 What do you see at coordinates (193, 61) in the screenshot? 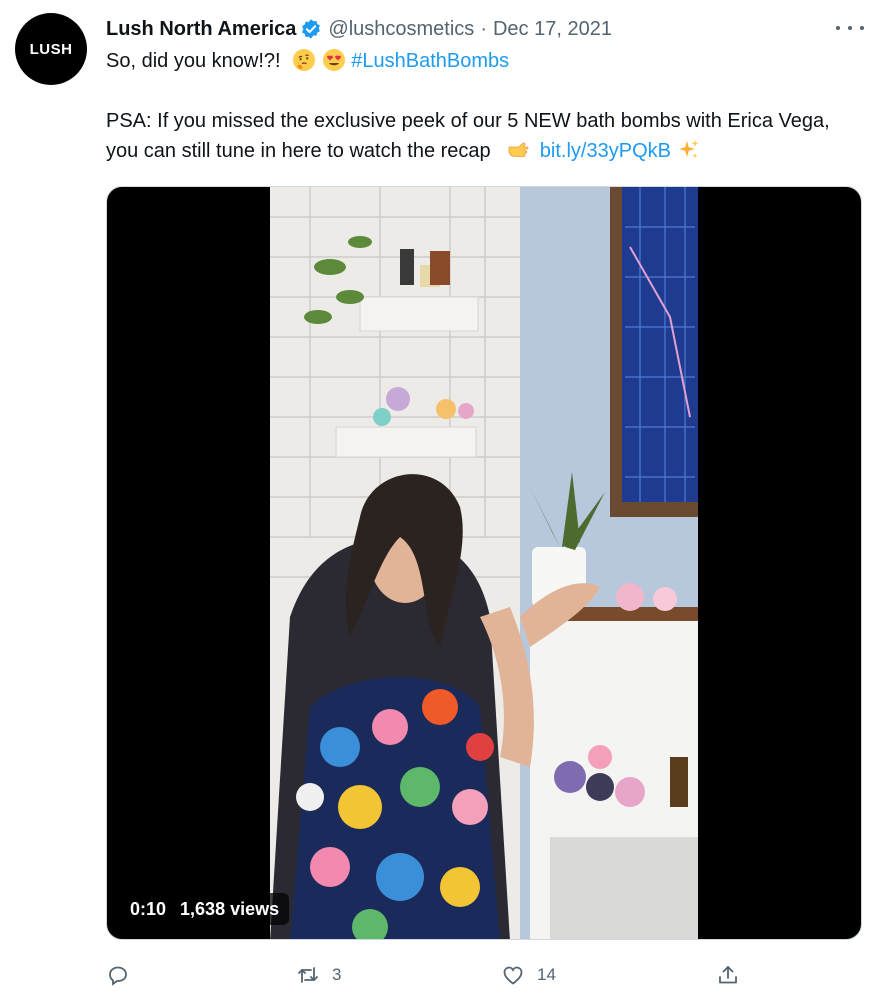
I see `intro-text: So, did you know!?!` at bounding box center [193, 61].